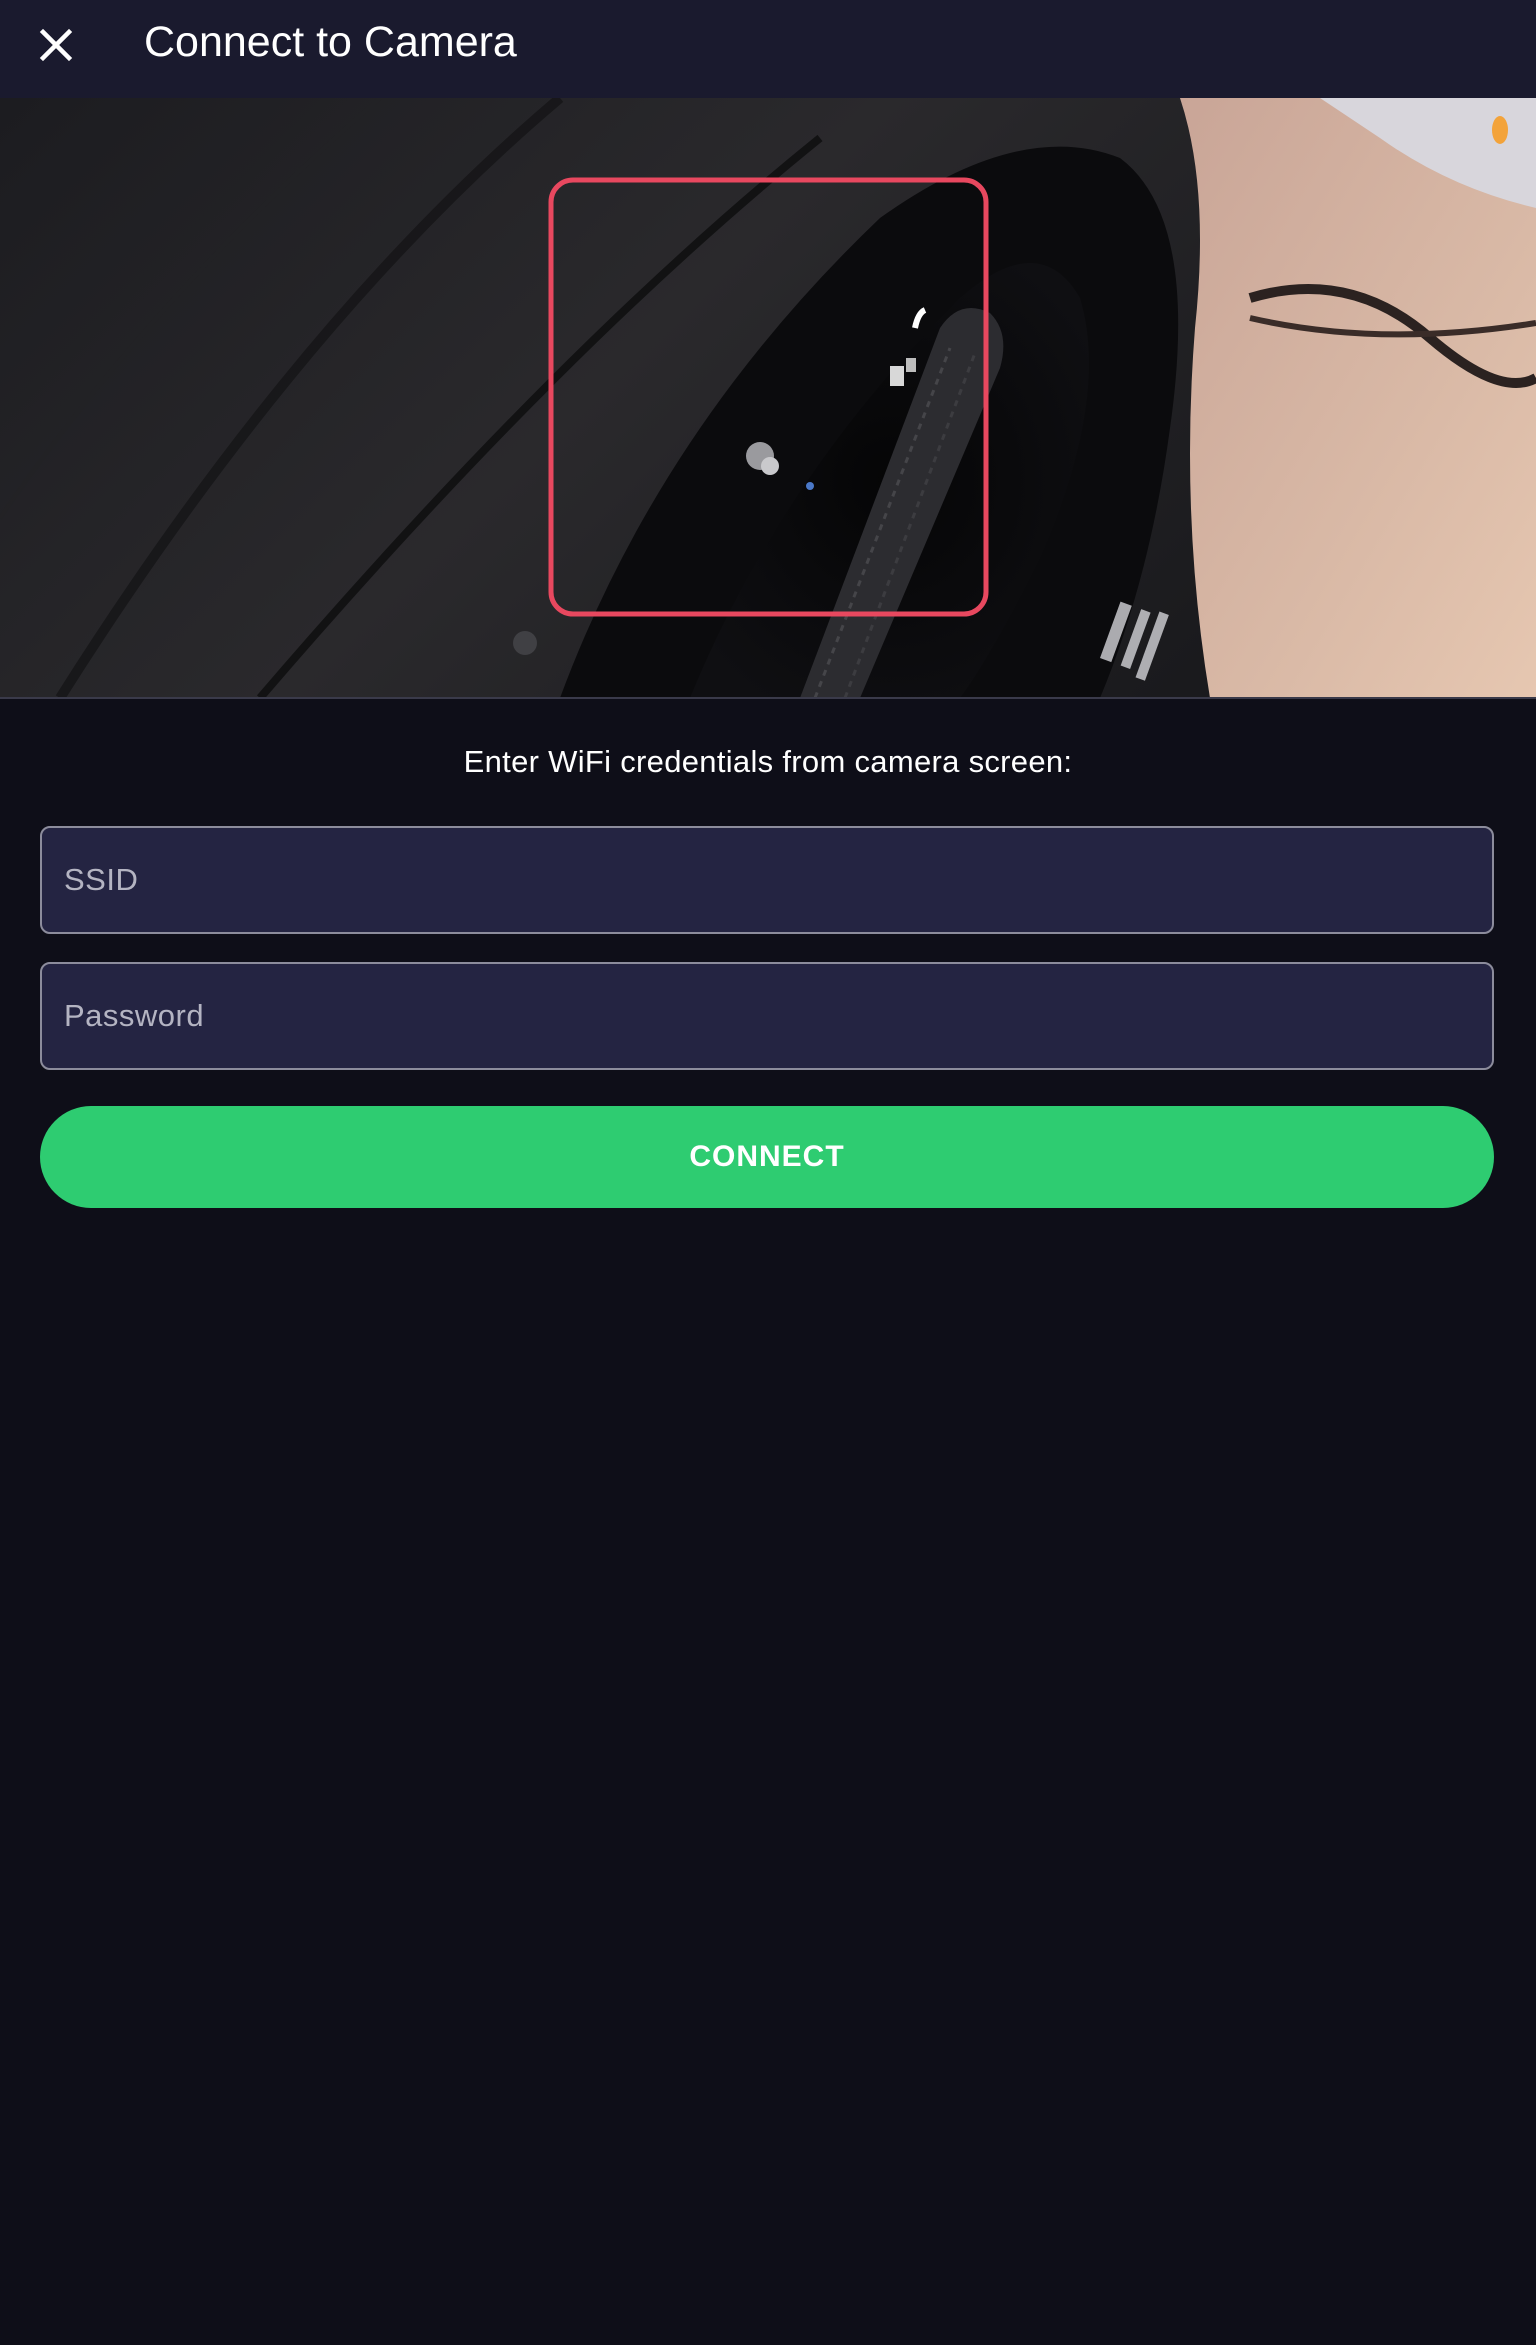  I want to click on page-title: Connect to Camera, so click(330, 42).